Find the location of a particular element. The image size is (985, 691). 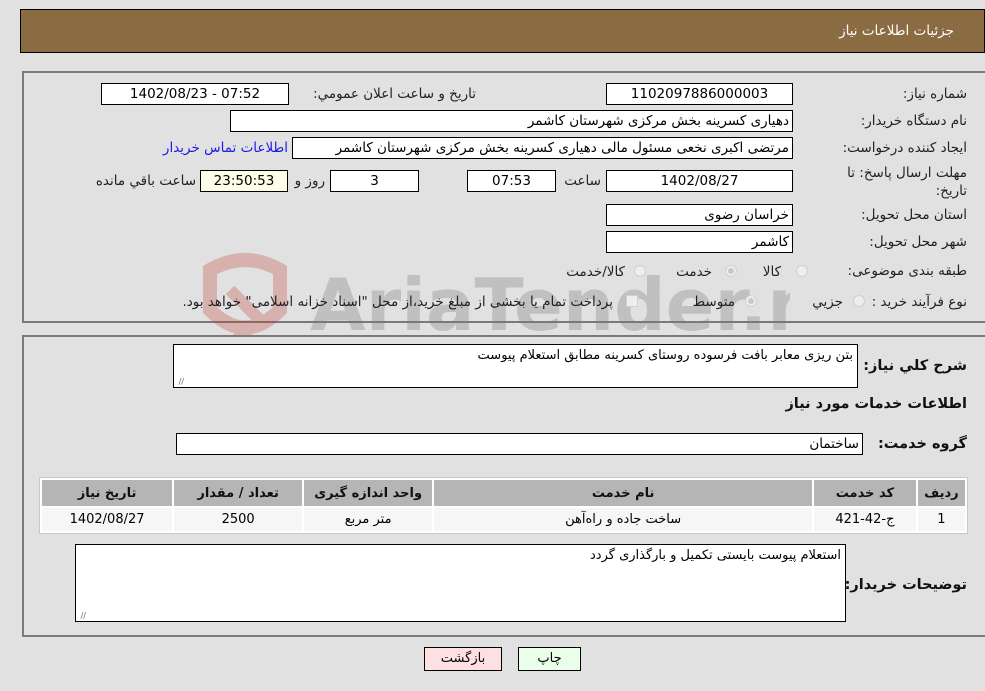

cell-need-date: 1402/08/27 is located at coordinates (107, 519).